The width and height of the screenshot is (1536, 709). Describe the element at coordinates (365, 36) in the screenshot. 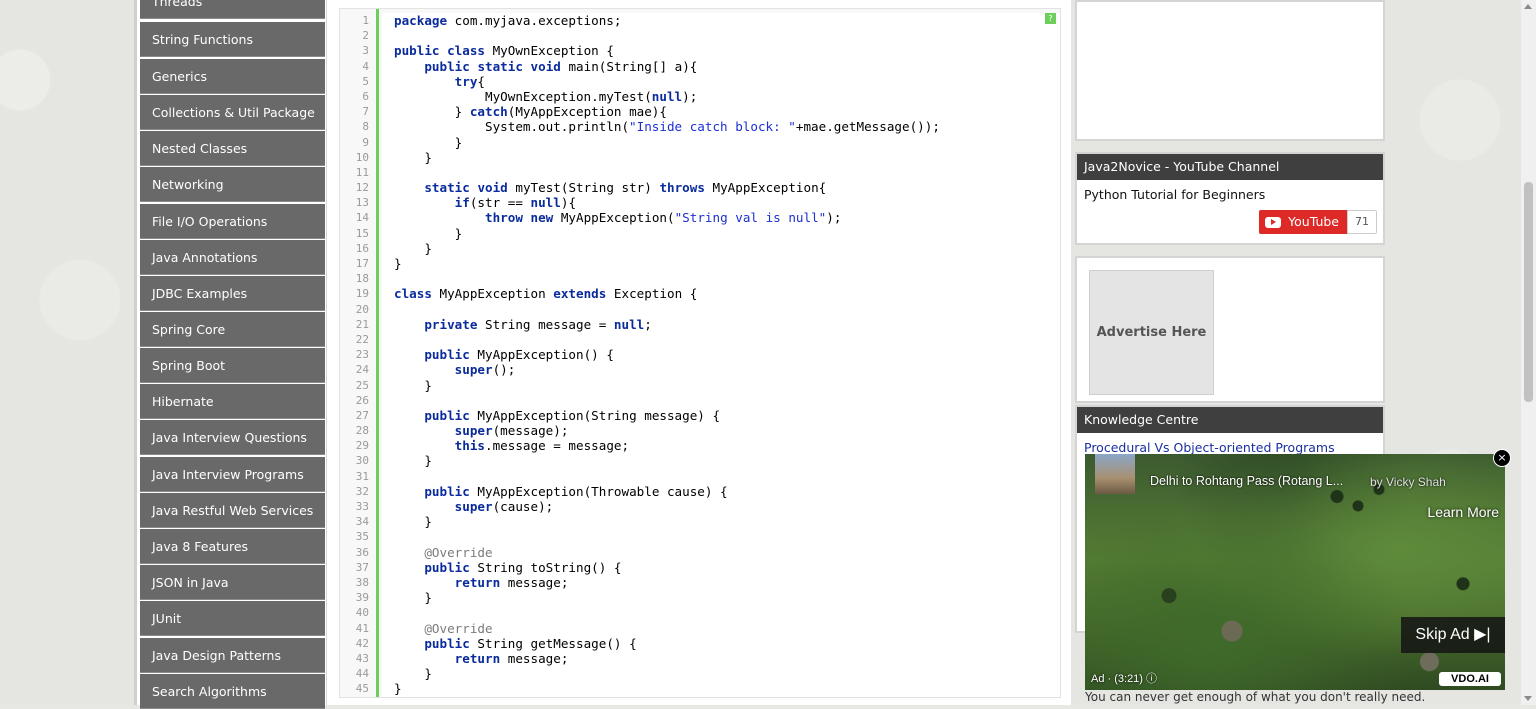

I see `line-number: 2` at that location.